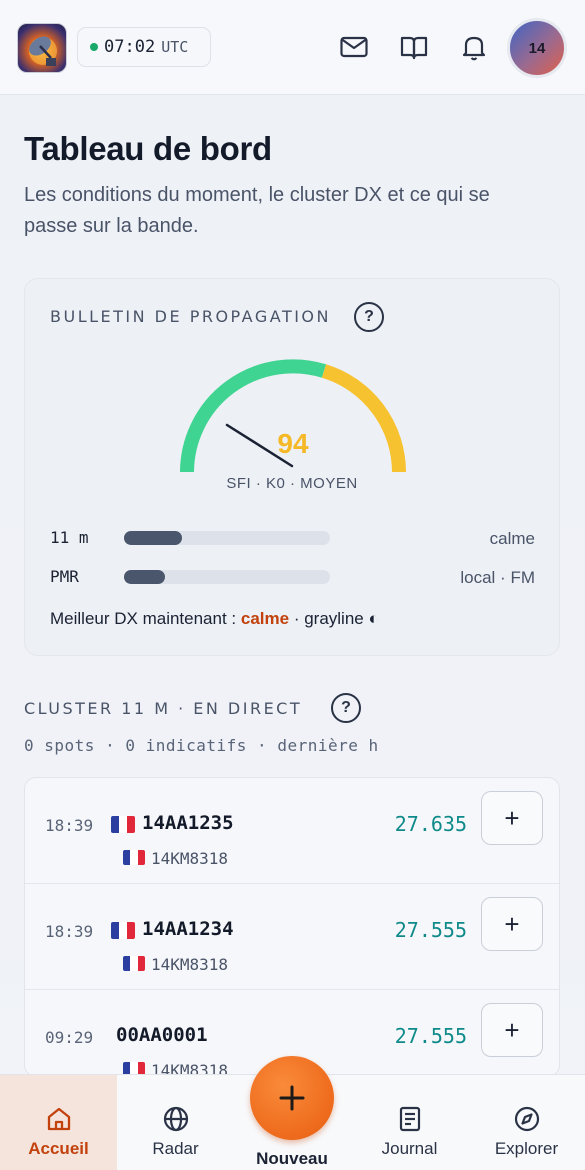 The image size is (585, 1170). I want to click on band-fill-11m, so click(153, 538).